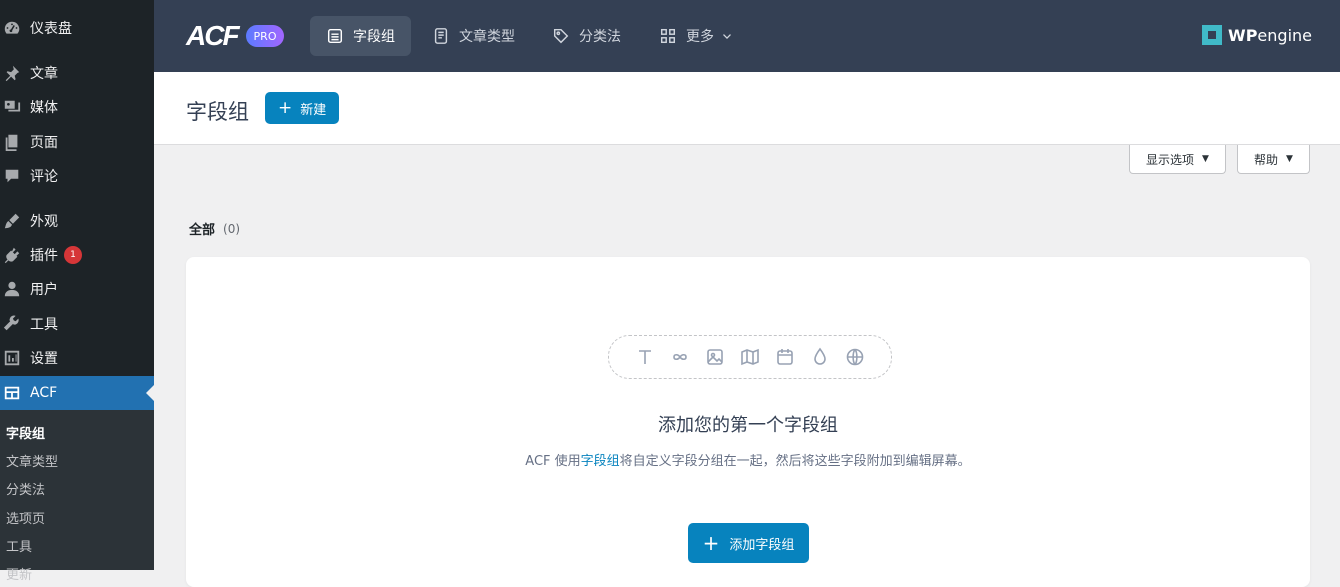 Image resolution: width=1340 pixels, height=587 pixels. What do you see at coordinates (473, 36) in the screenshot?
I see `tab-post-types: 文章类型` at bounding box center [473, 36].